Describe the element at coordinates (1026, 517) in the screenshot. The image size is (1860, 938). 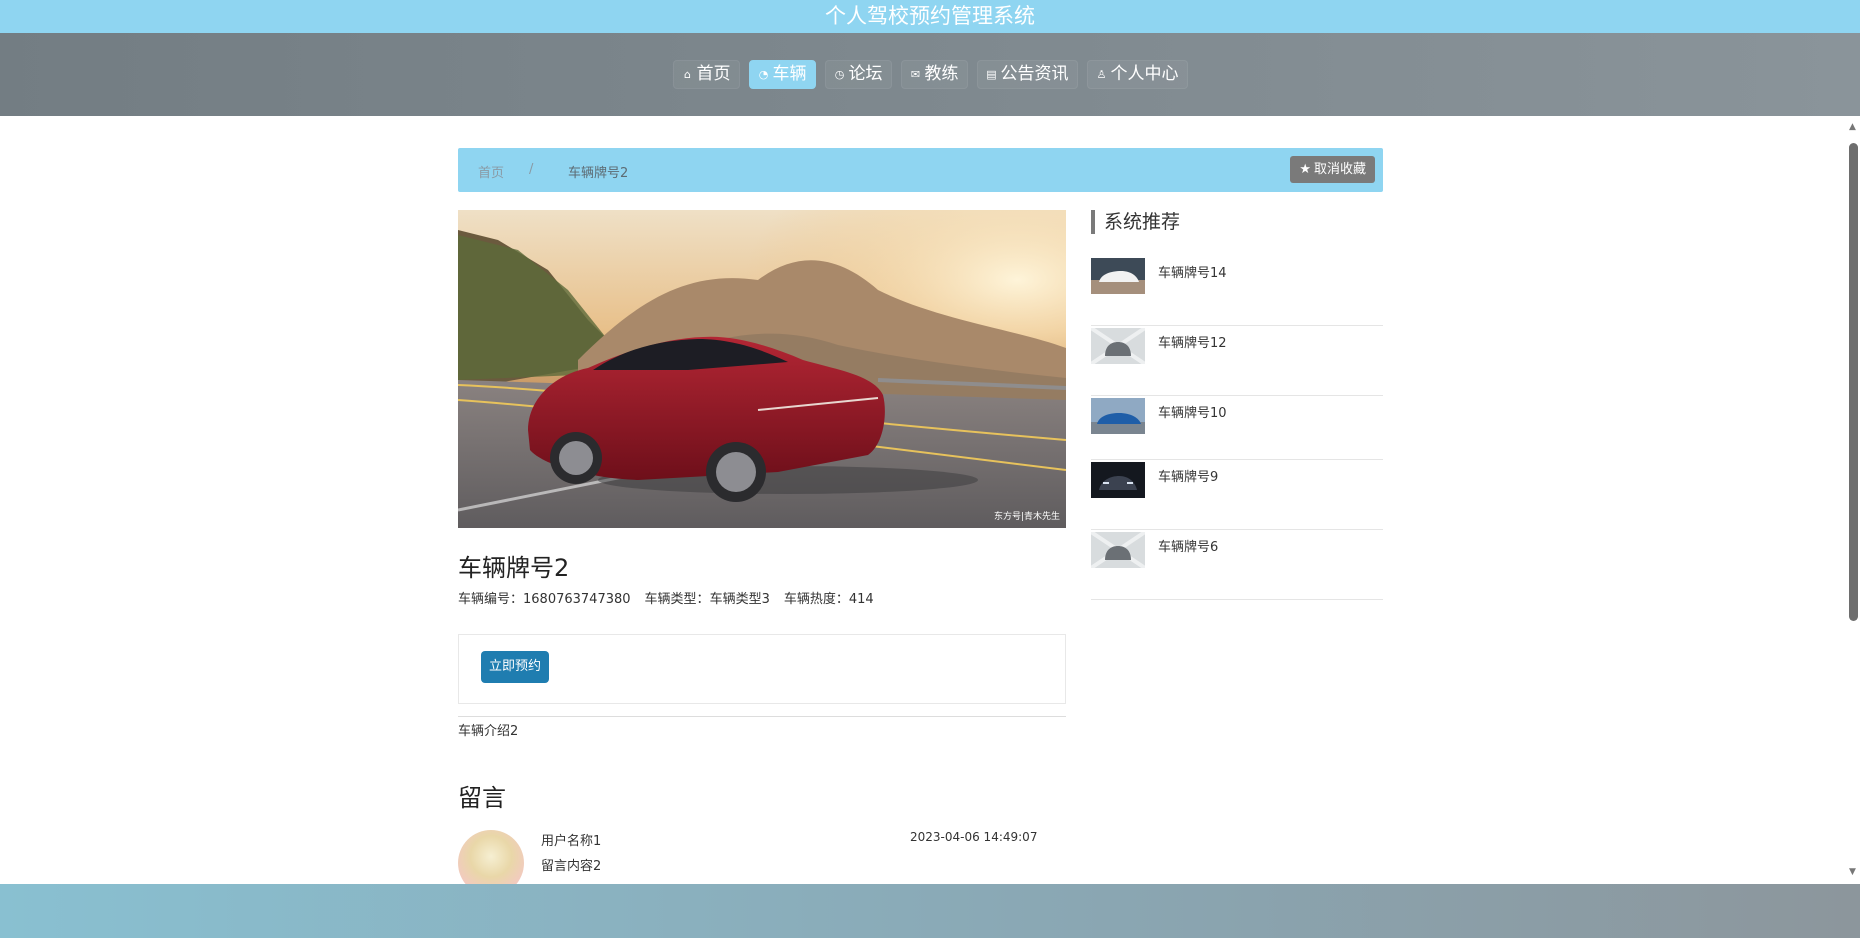
I see `photo-watermark: 东方号|青木先生` at that location.